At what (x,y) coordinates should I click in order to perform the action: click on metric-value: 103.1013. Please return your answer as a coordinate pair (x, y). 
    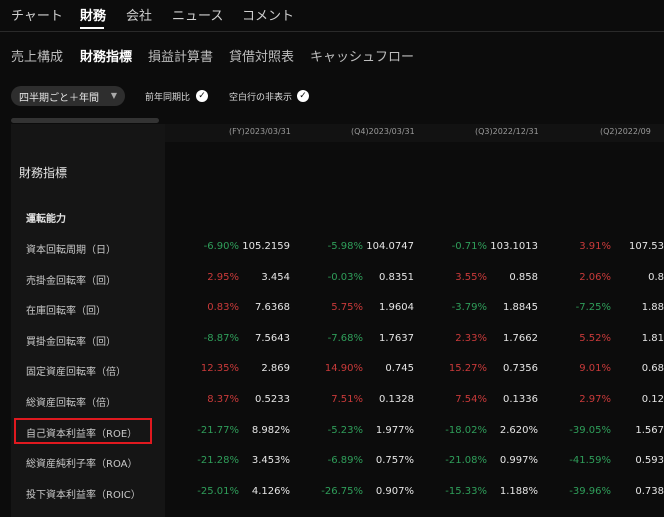
    Looking at the image, I should click on (514, 246).